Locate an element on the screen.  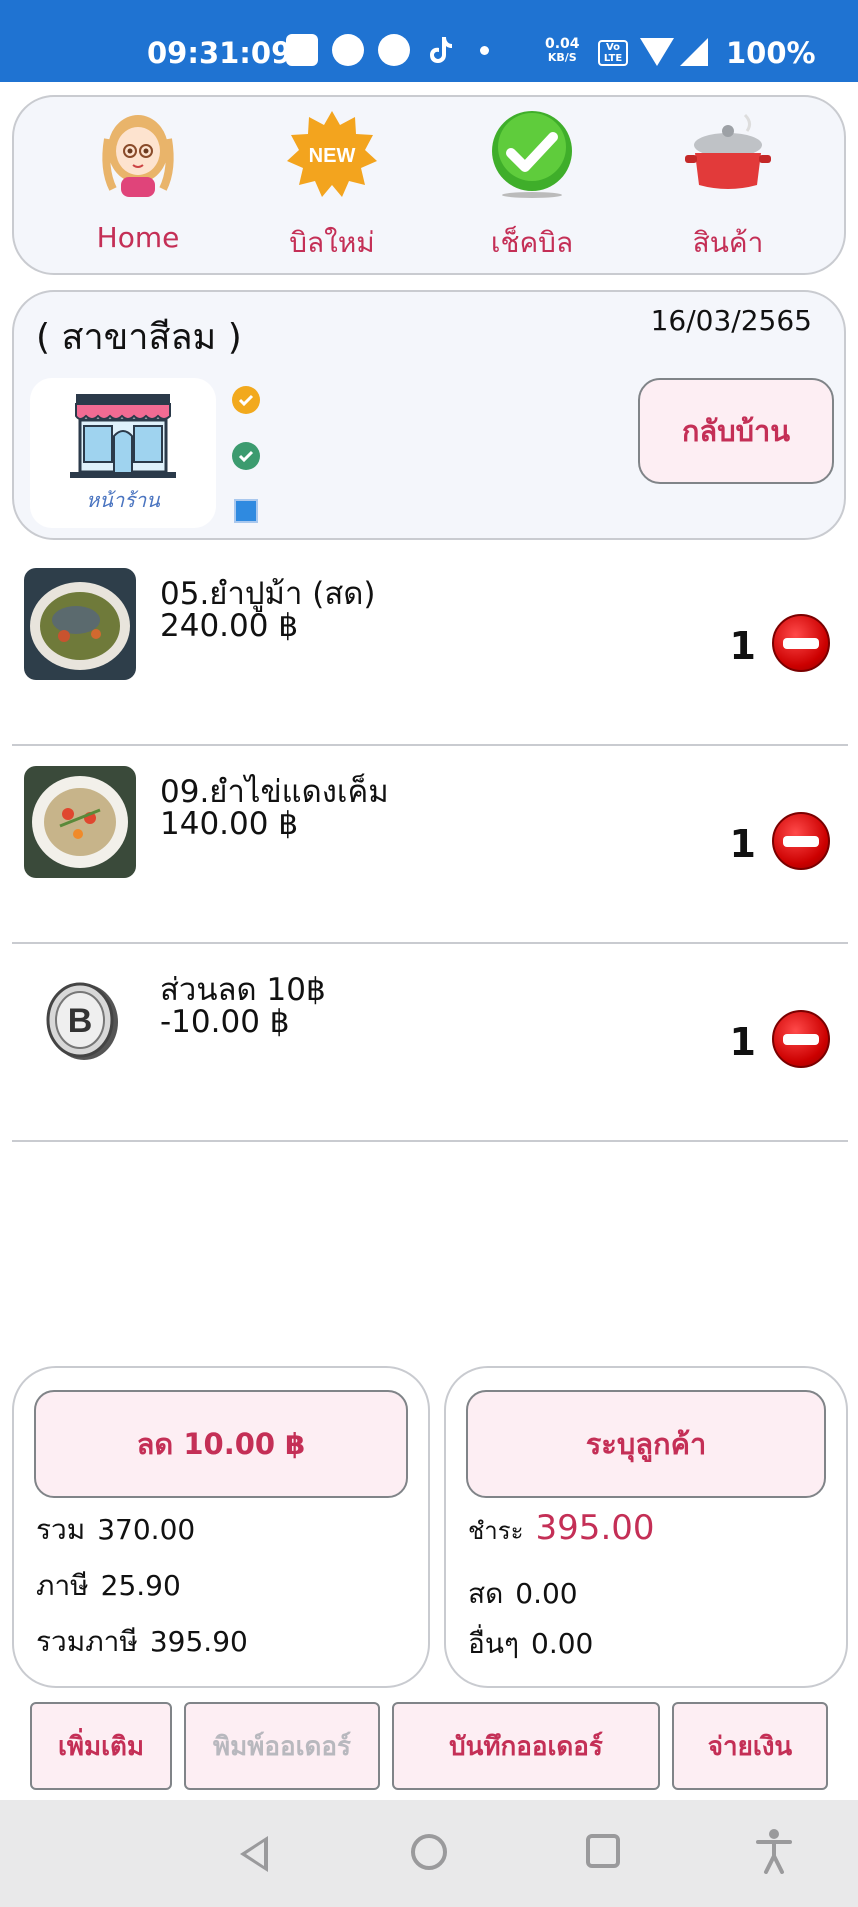
item-price: 240.00 ฿ is located at coordinates (229, 626).